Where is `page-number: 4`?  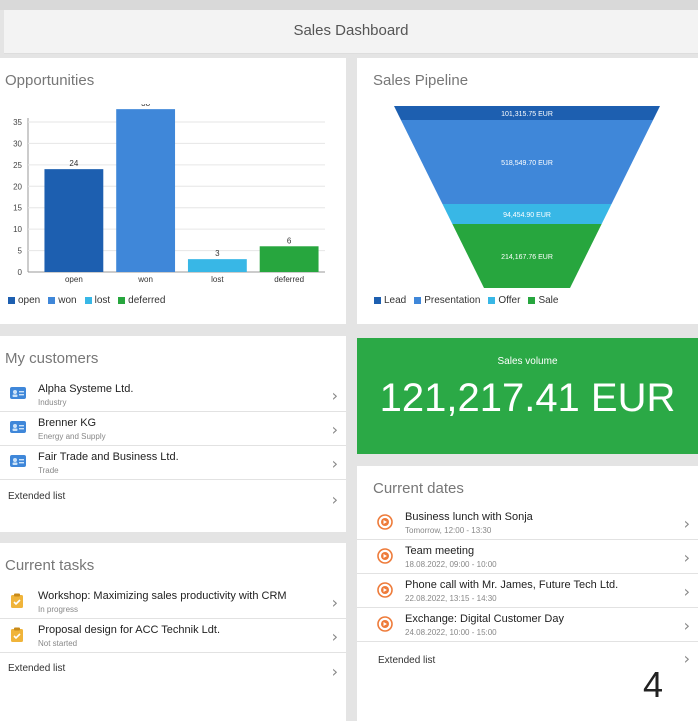
page-number: 4 is located at coordinates (653, 684).